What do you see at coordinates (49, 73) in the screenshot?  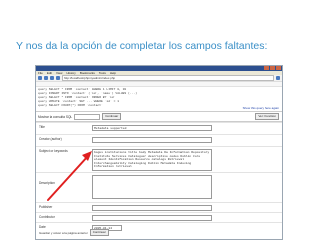 I see `menu-edit: Edit` at bounding box center [49, 73].